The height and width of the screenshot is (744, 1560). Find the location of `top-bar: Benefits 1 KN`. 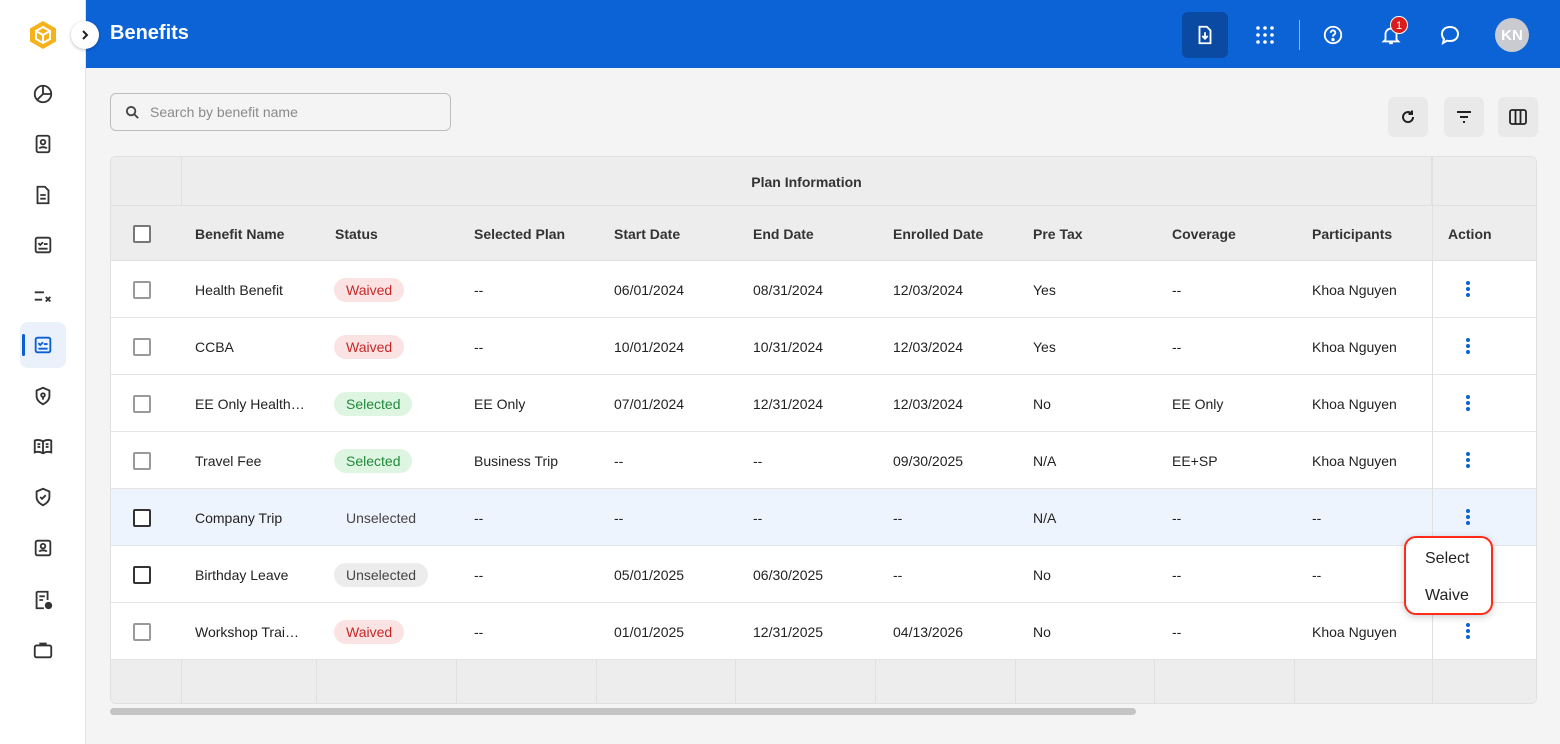

top-bar: Benefits 1 KN is located at coordinates (823, 34).